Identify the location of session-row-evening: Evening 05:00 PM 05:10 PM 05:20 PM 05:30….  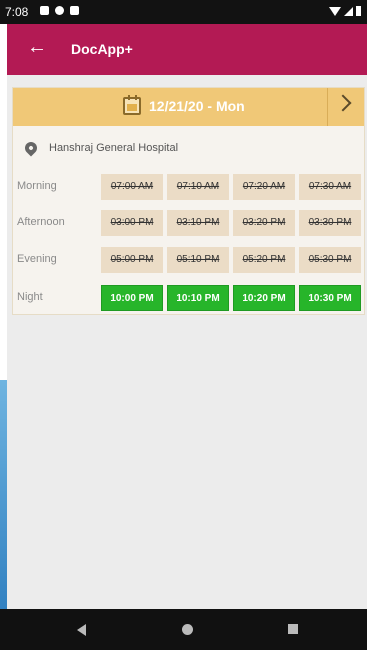
(188, 260).